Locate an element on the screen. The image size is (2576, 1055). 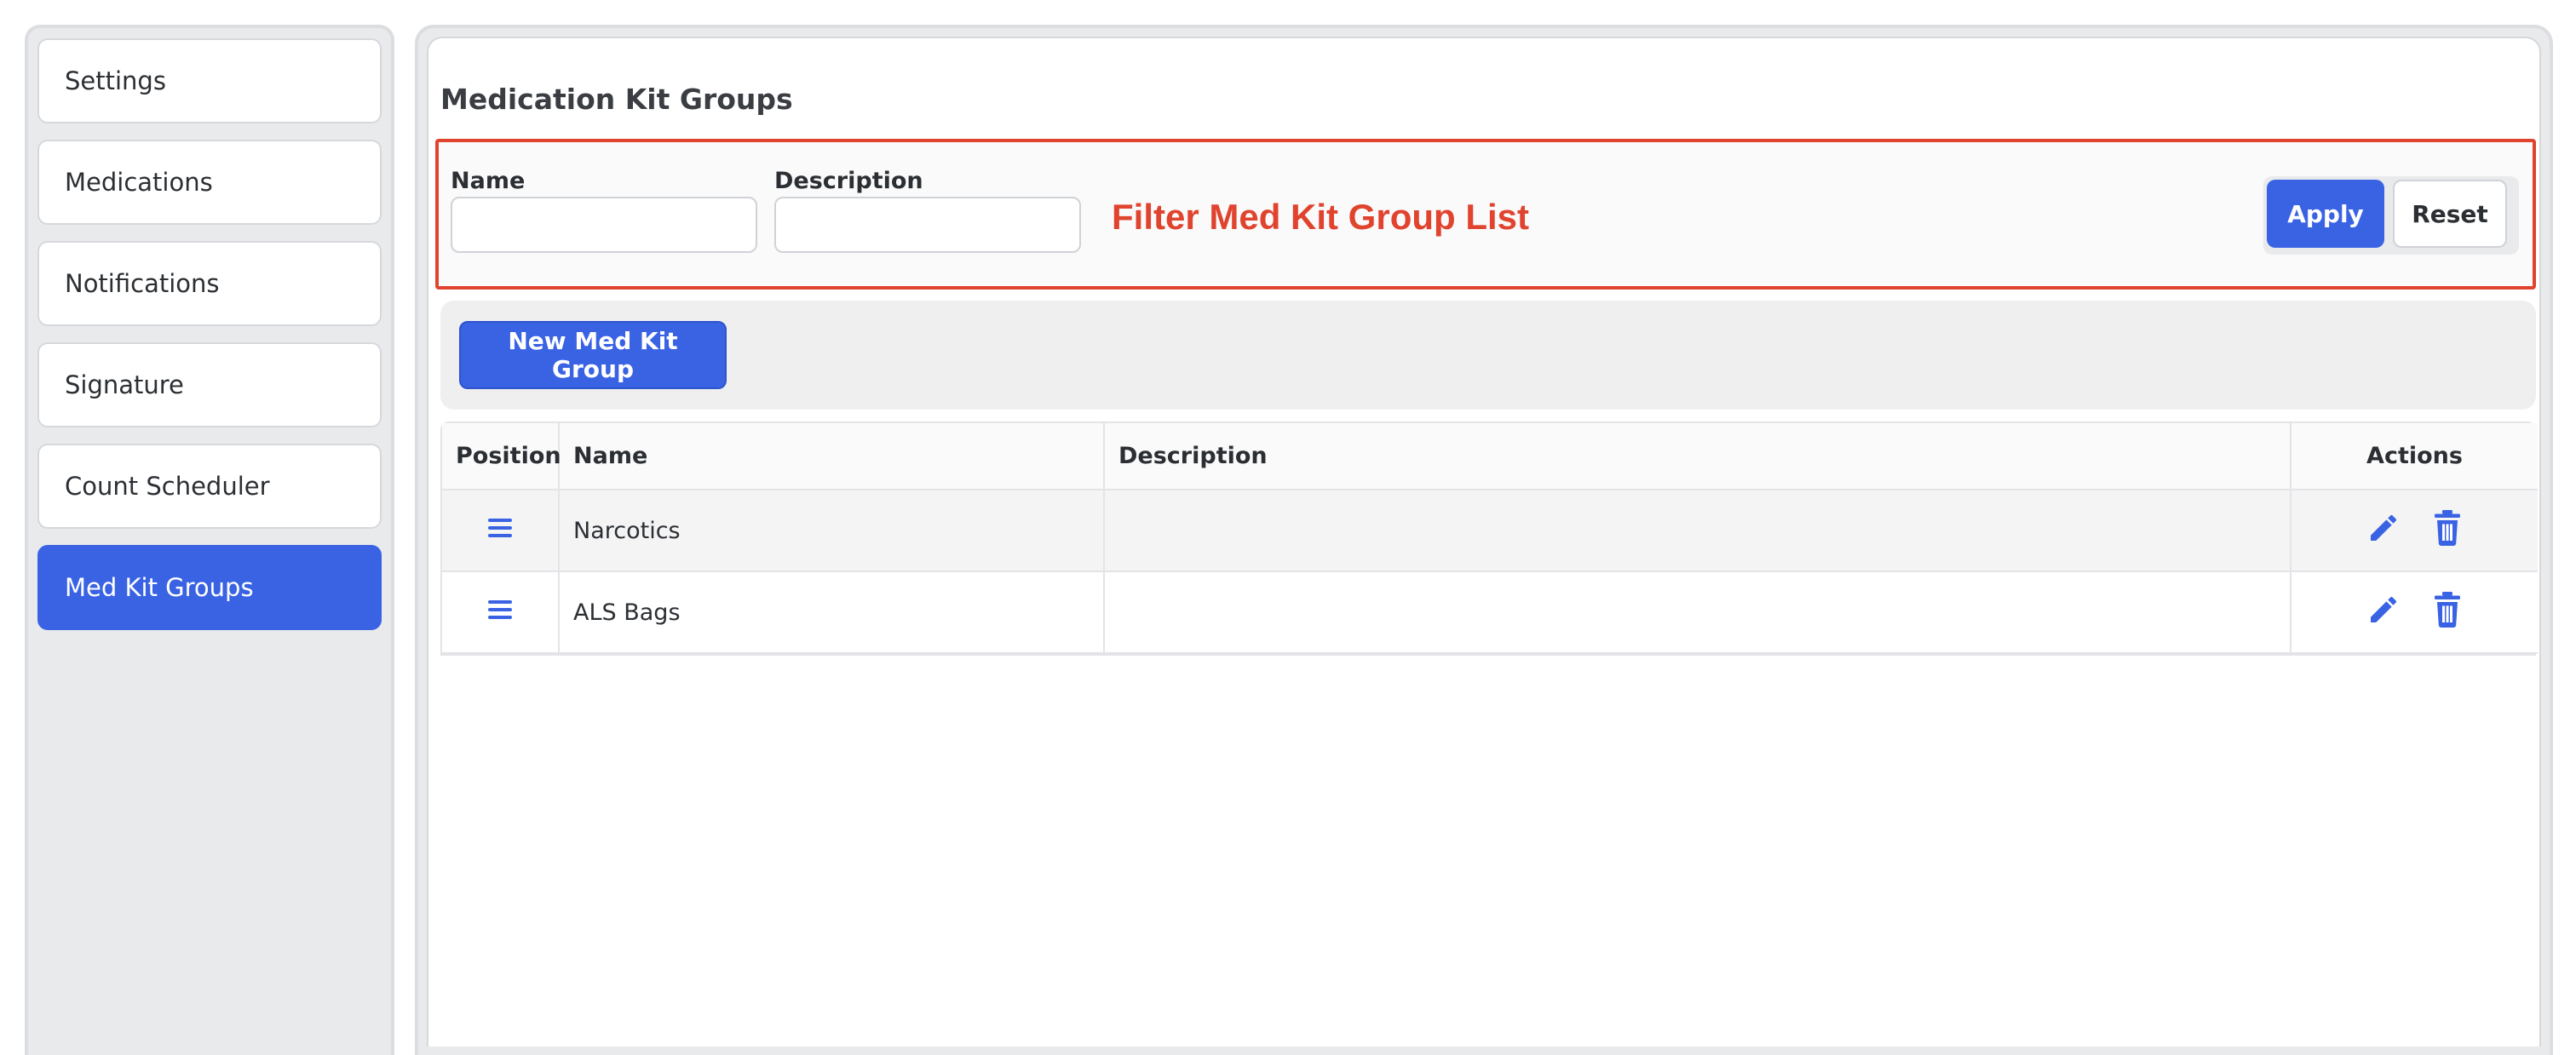
table-header-row: Position Name Description Actions is located at coordinates (1490, 456).